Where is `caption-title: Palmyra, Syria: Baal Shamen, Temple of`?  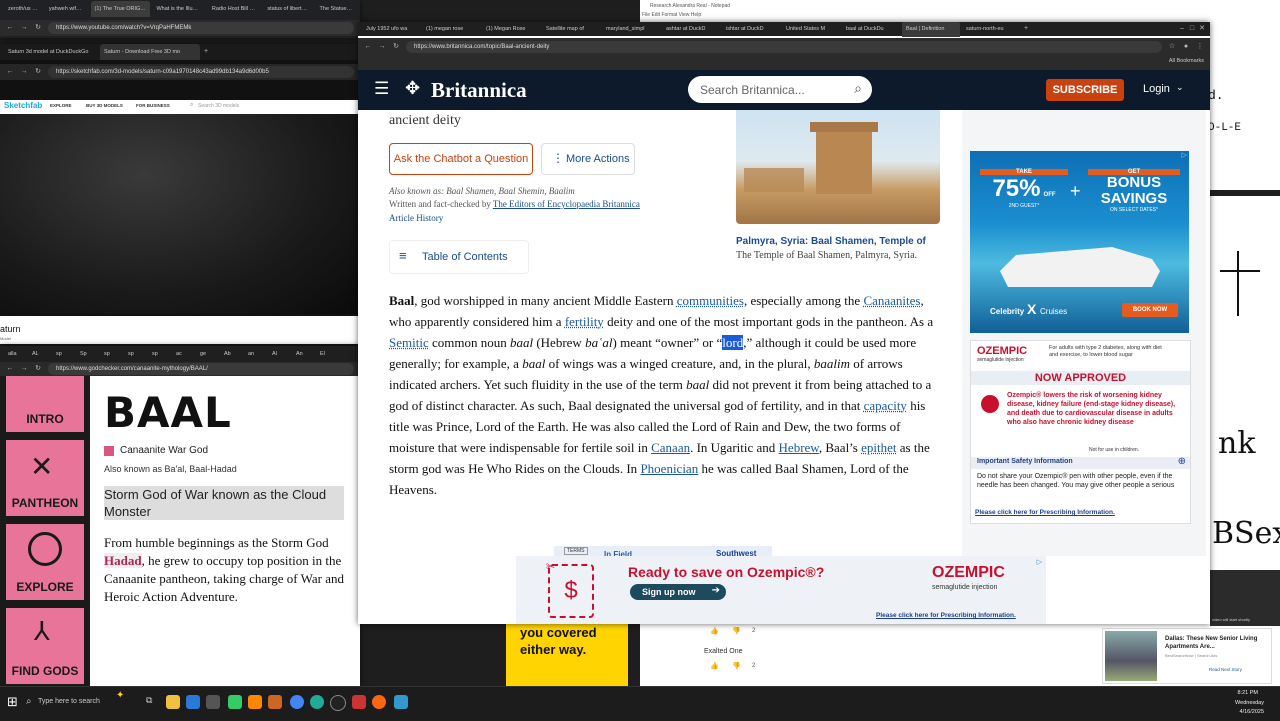 caption-title: Palmyra, Syria: Baal Shamen, Temple of is located at coordinates (831, 241).